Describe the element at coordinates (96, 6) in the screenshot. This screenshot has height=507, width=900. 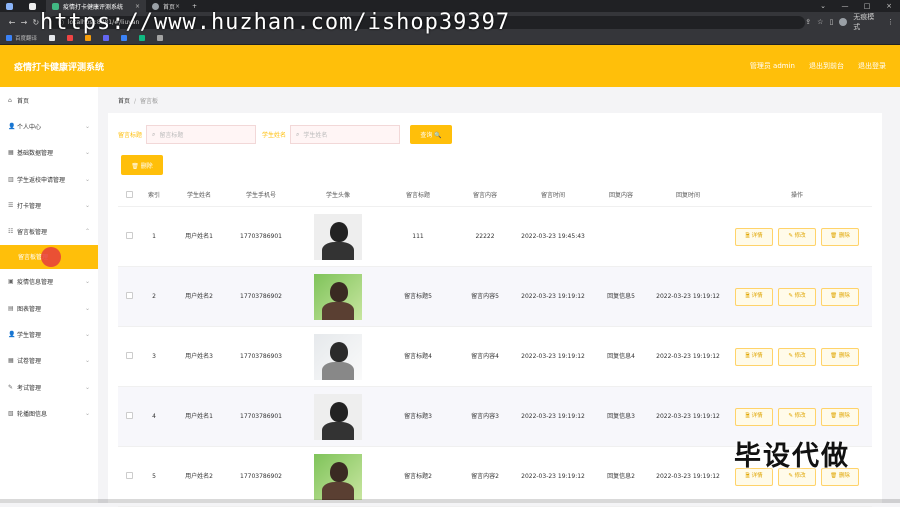
I see `browser-tab-active: 疫情打卡健康评测系统×` at that location.